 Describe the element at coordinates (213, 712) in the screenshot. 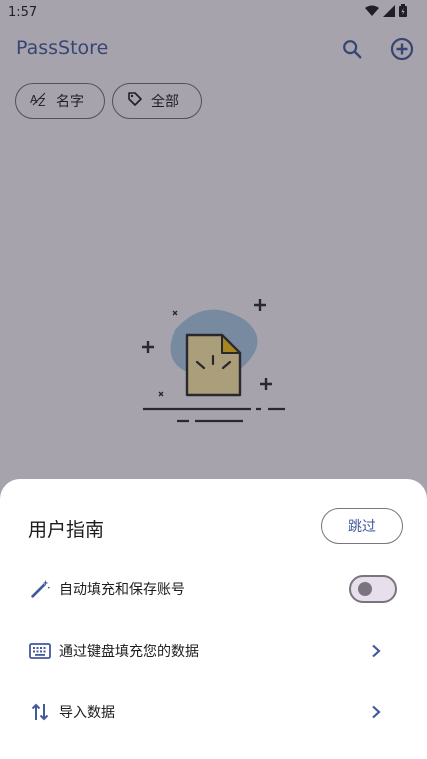

I see `list-item-import-data: 导入数据` at that location.